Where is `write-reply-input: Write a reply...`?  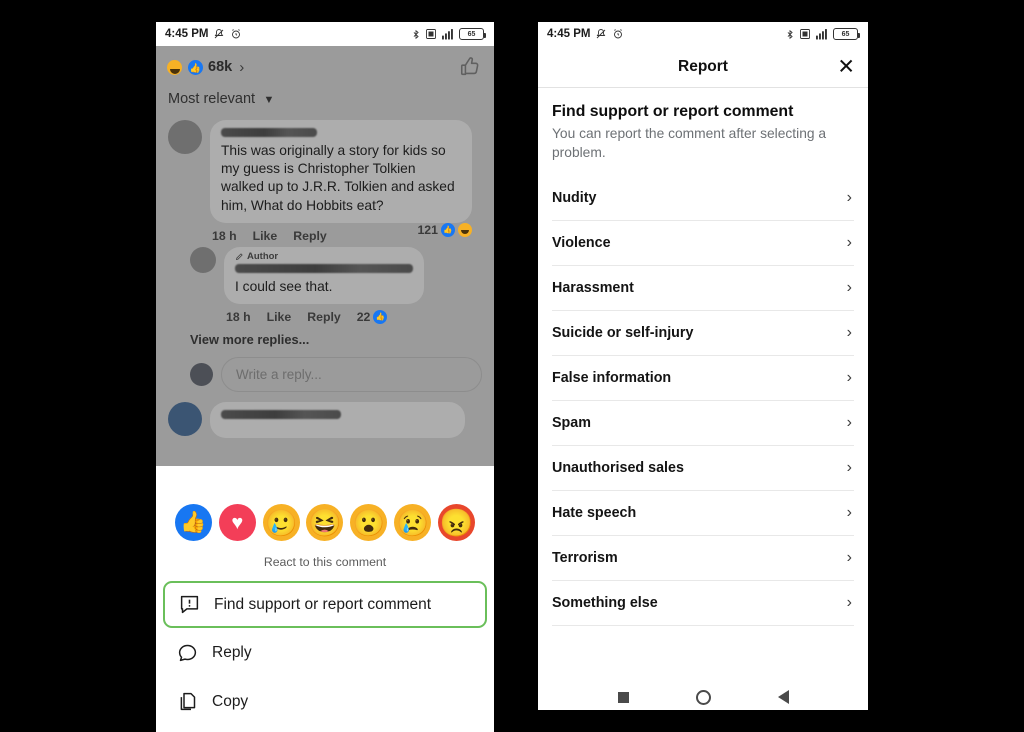 write-reply-input: Write a reply... is located at coordinates (351, 375).